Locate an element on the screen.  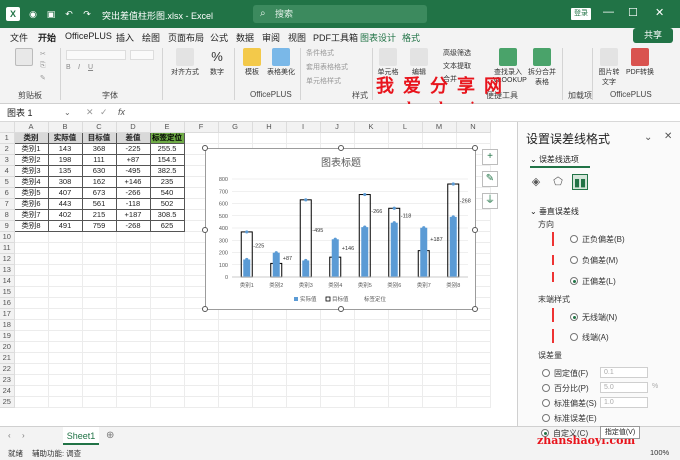
column-header: K is located at coordinates (371, 128).